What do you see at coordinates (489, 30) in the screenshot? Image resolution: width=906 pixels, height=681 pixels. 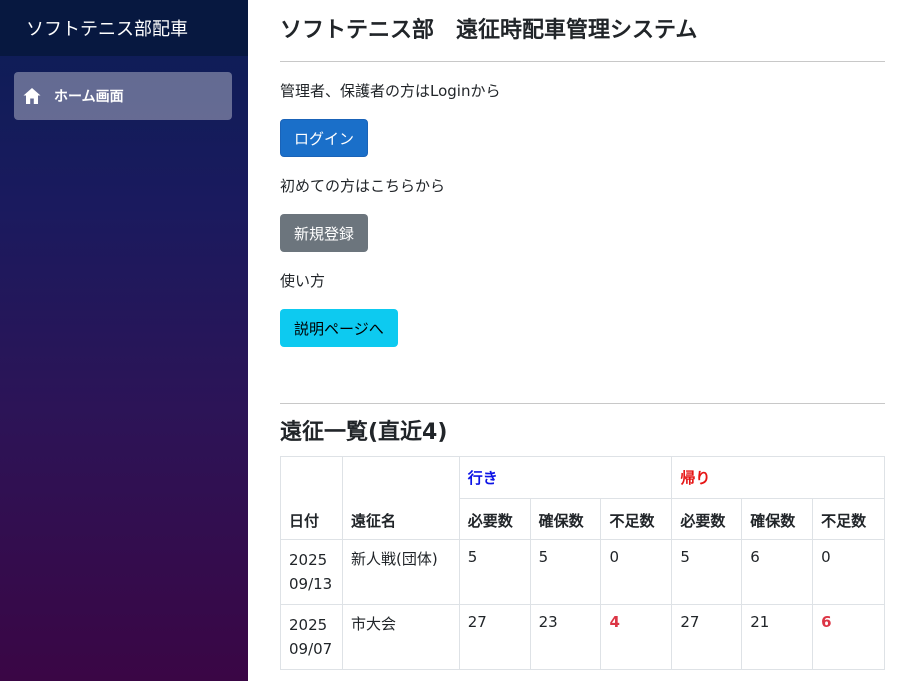 I see `page-title: ソフトテニス部 遠征時配車管理システム` at bounding box center [489, 30].